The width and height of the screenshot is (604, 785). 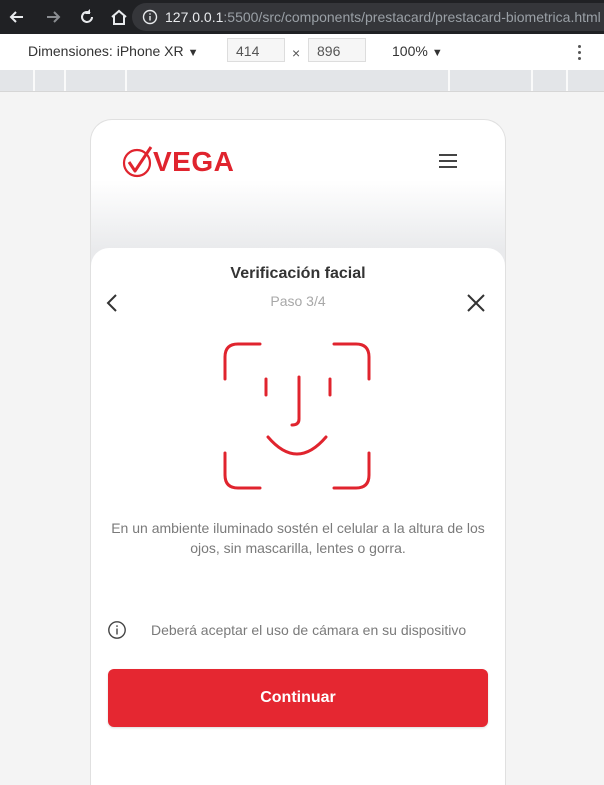 I want to click on chevron-left-icon, so click(x=113, y=303).